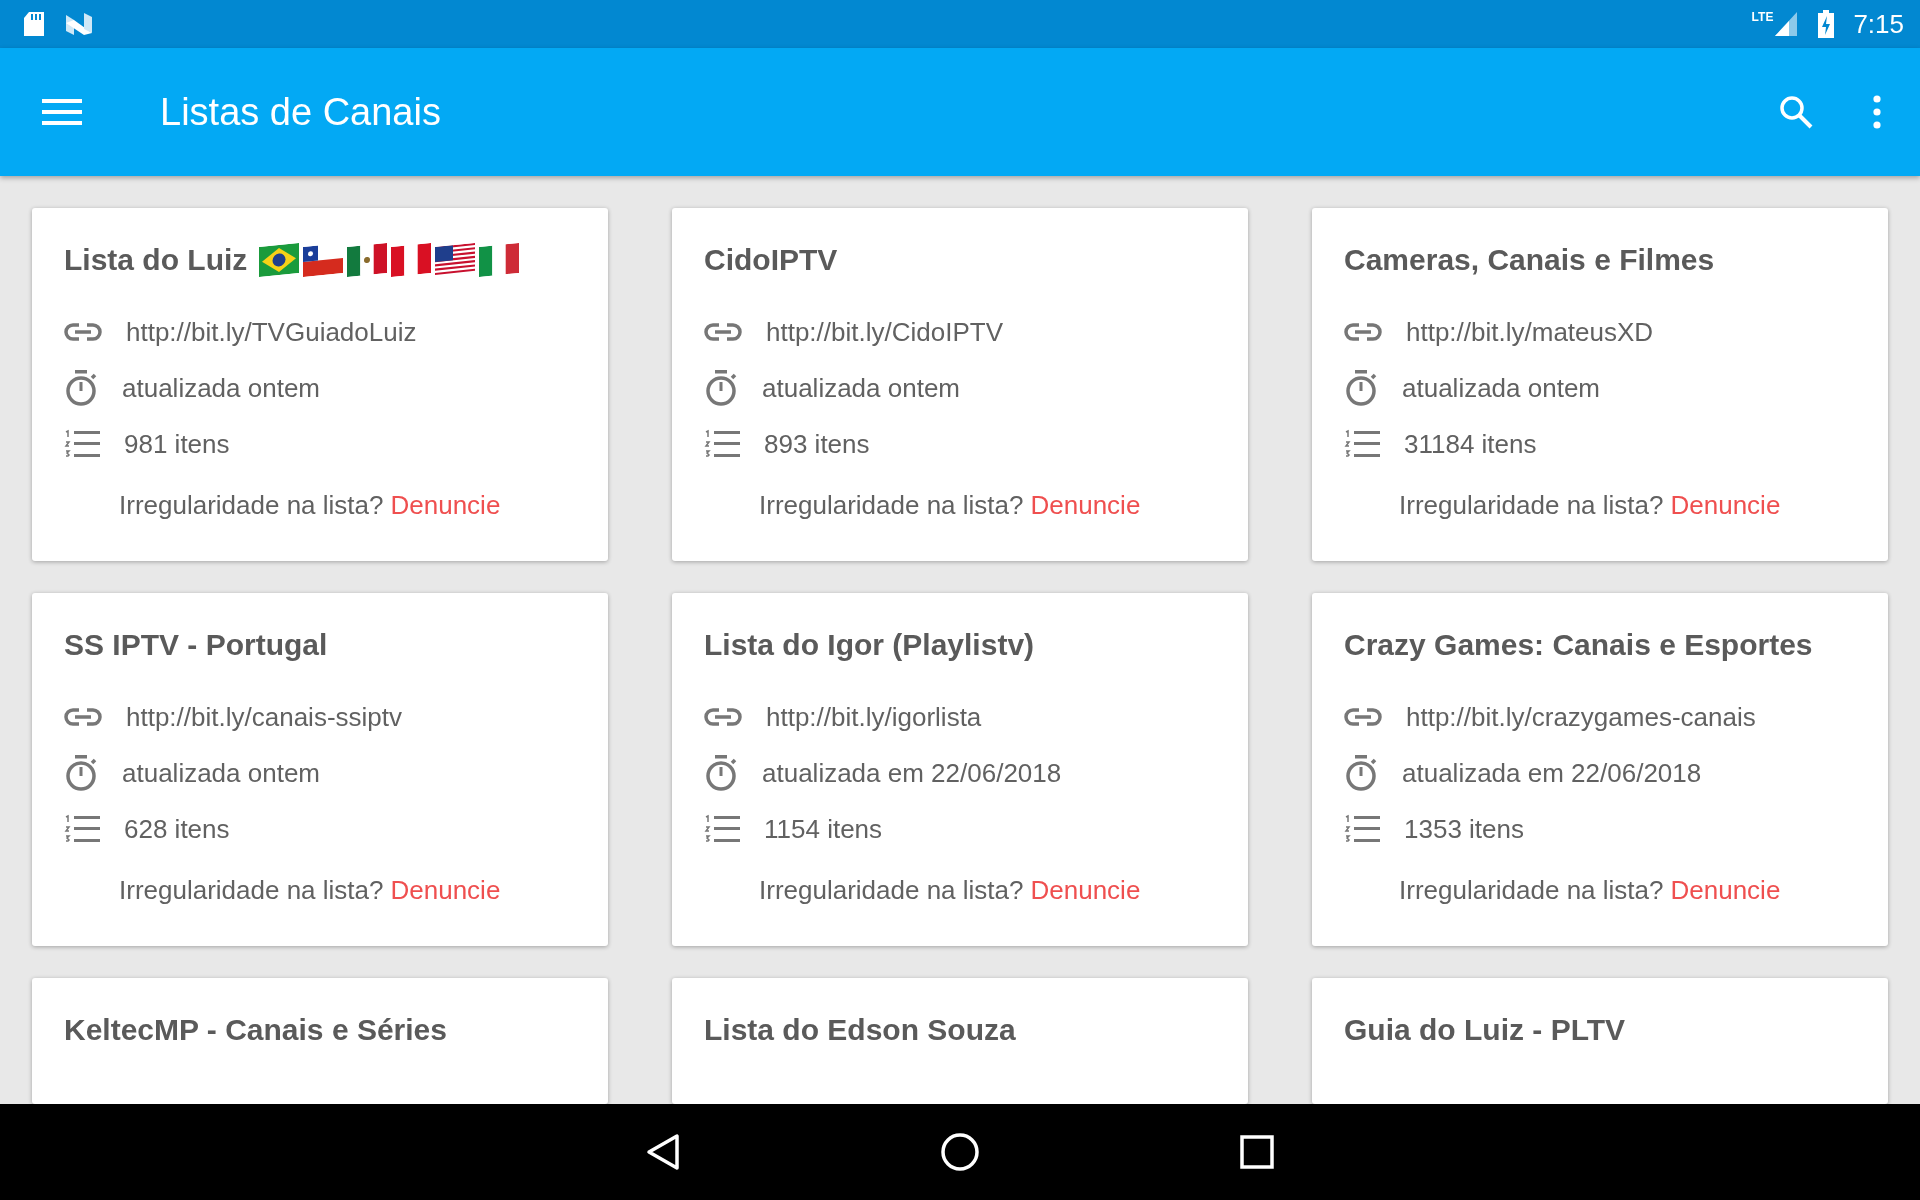 The height and width of the screenshot is (1200, 1920). I want to click on list-title: CidoIPTV, so click(771, 260).